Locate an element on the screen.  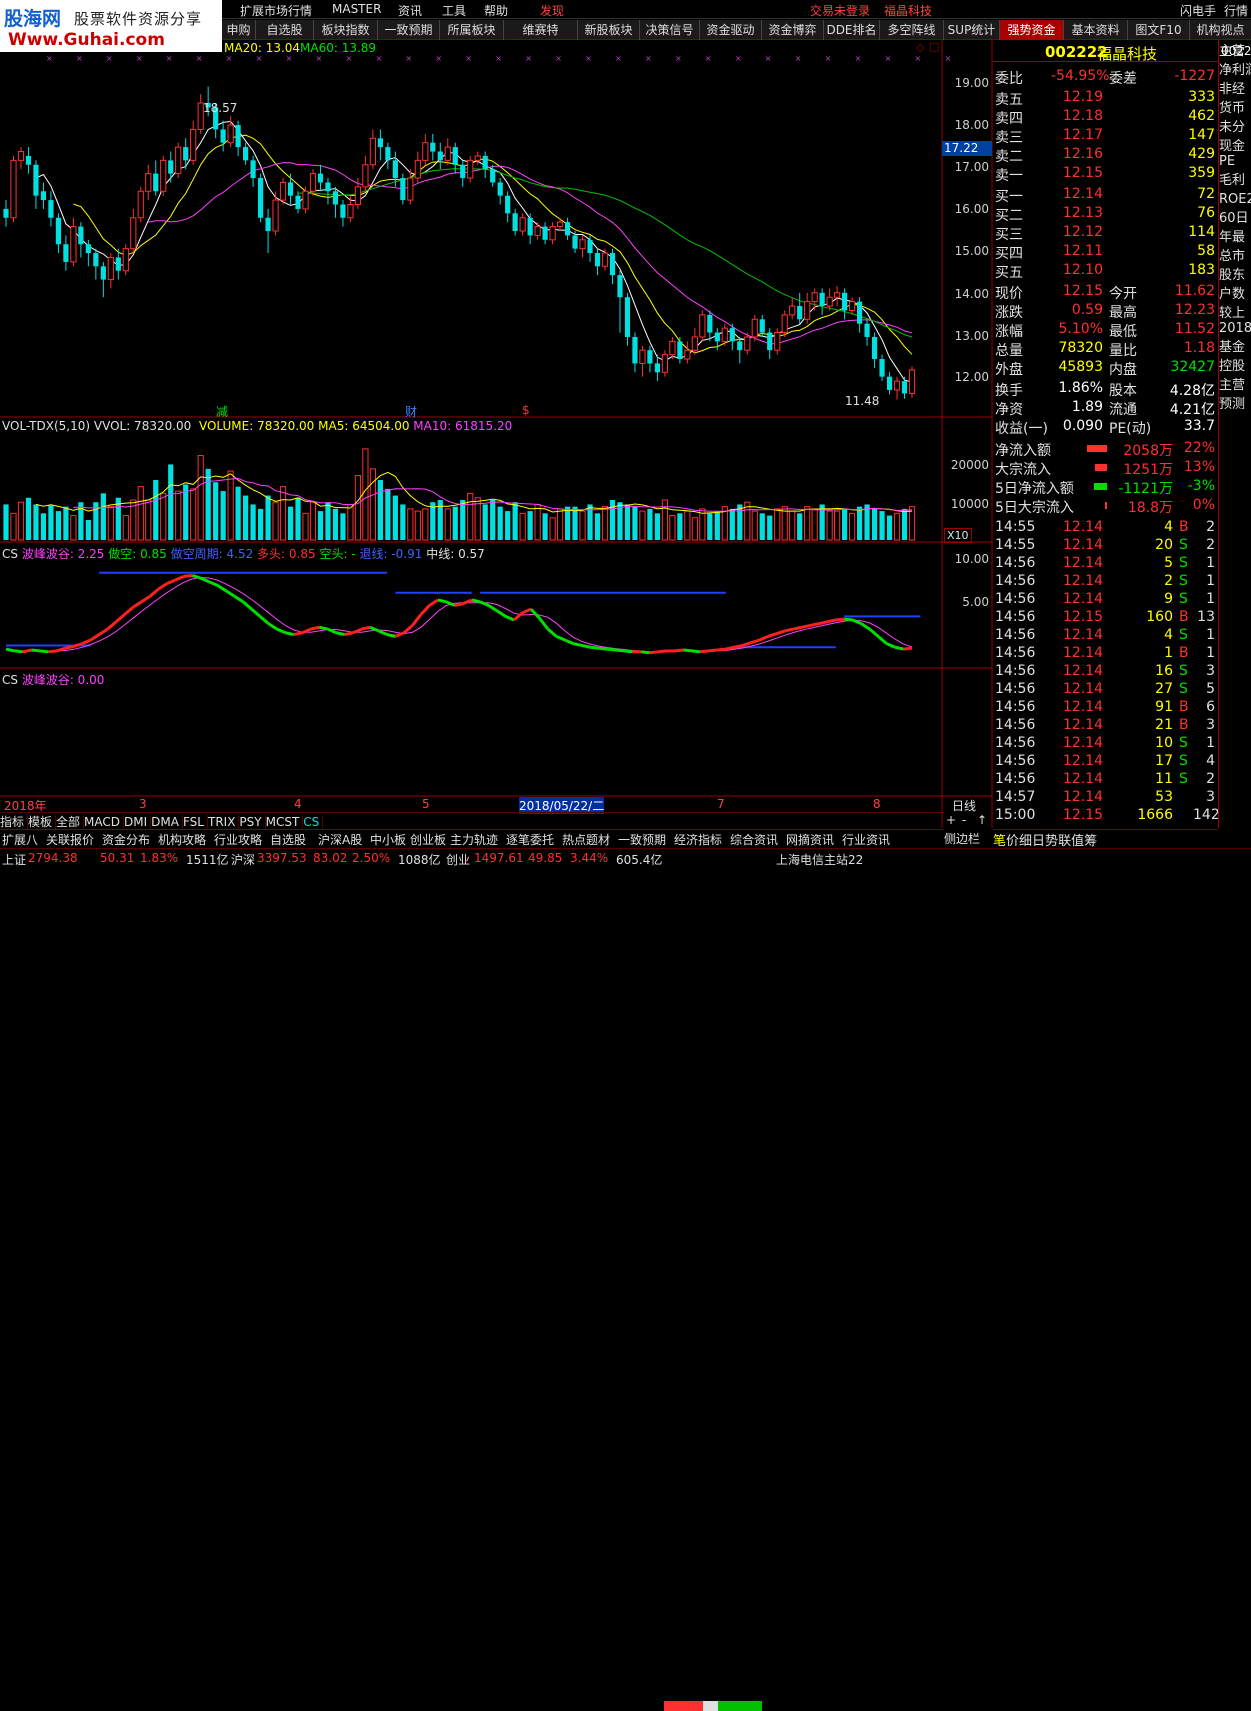
tab-7: 决策信号 is located at coordinates (670, 30).